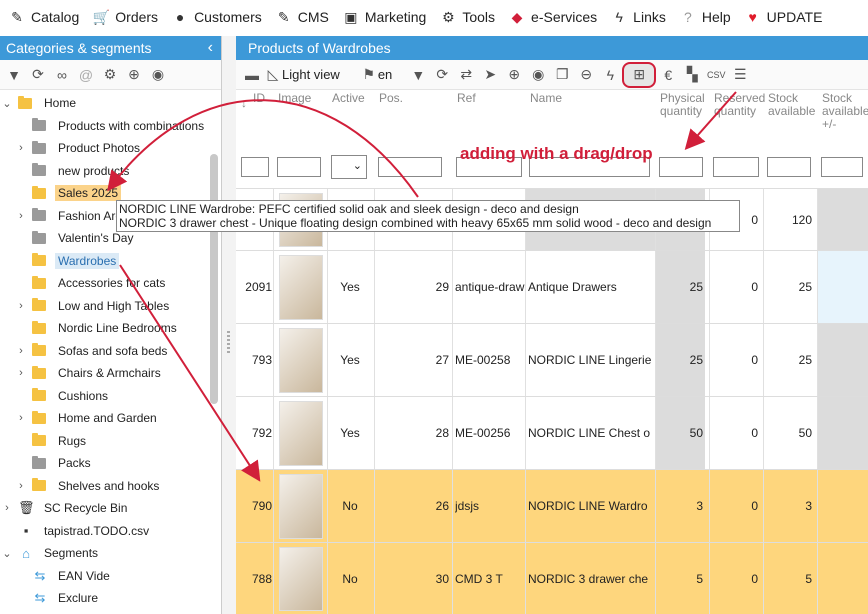  What do you see at coordinates (50, 553) in the screenshot?
I see `tree-item: ⌄ ⌂ Segments` at bounding box center [50, 553].